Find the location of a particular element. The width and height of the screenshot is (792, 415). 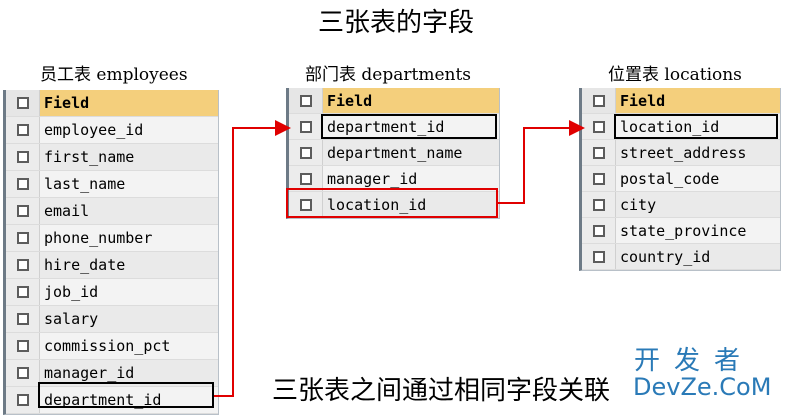

departments-to-locations-arrow is located at coordinates (541, 162).